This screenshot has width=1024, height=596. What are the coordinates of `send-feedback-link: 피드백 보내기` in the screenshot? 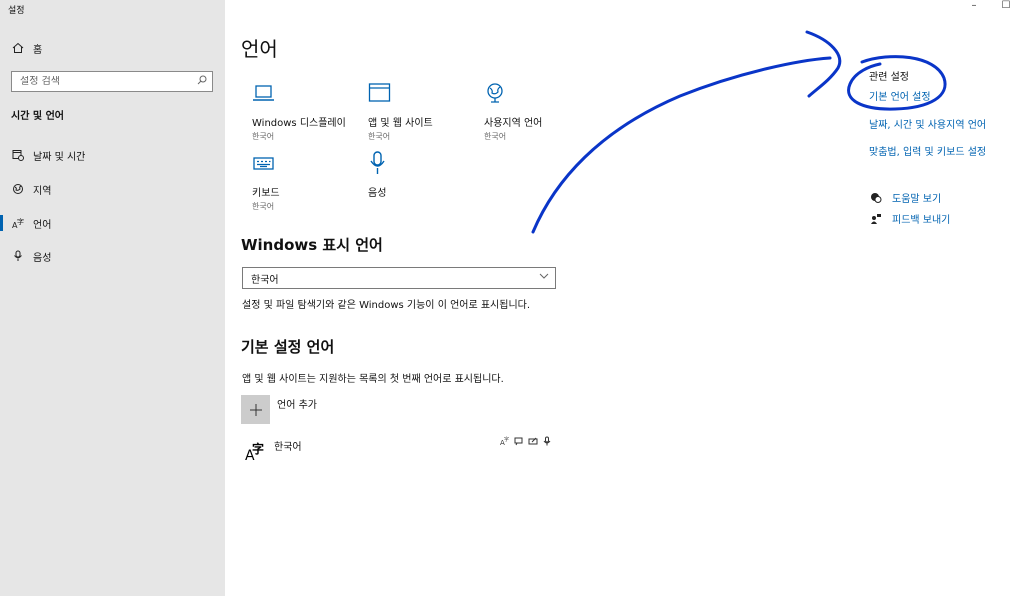 It's located at (909, 218).